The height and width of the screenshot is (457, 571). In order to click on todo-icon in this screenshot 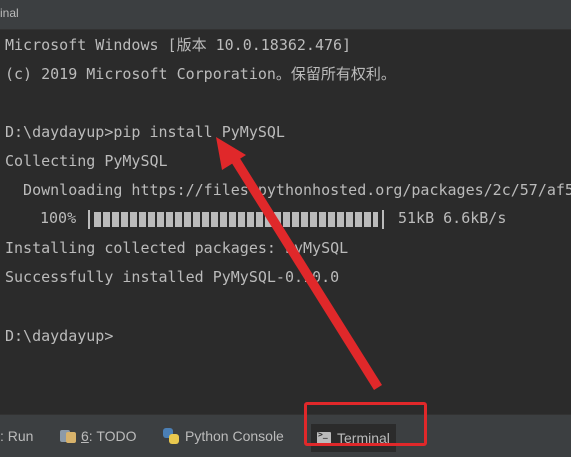, I will do `click(68, 436)`.